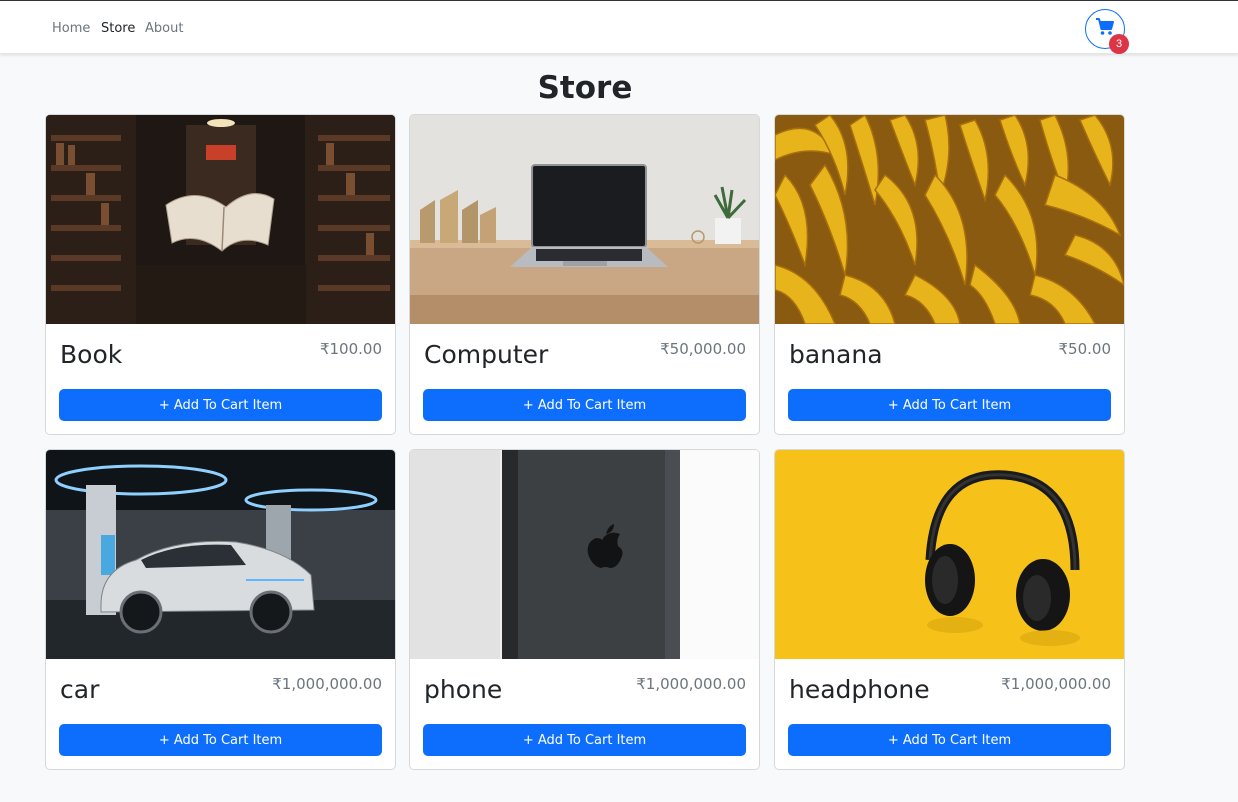  Describe the element at coordinates (80, 689) in the screenshot. I see `product-name: car` at that location.